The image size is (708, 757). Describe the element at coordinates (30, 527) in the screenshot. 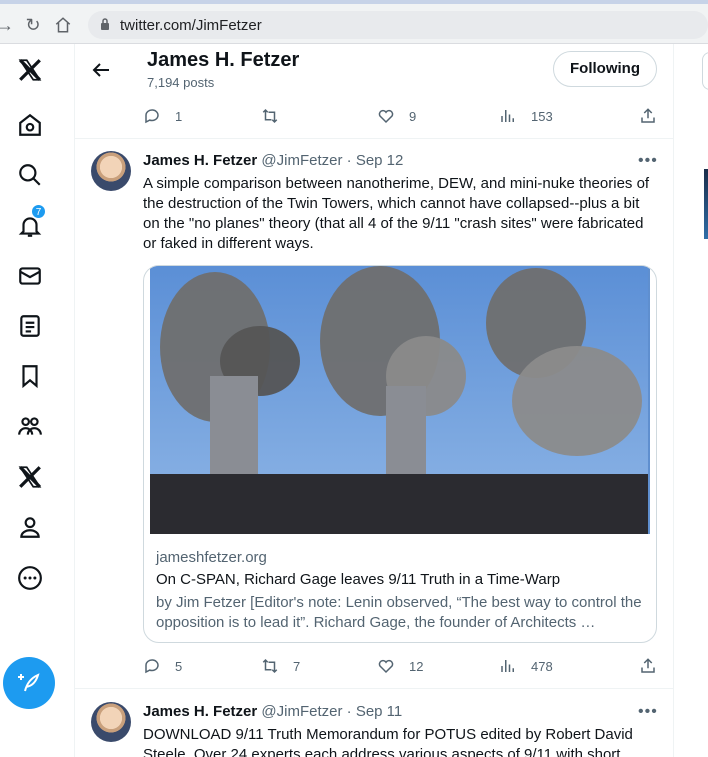

I see `profile-icon` at that location.